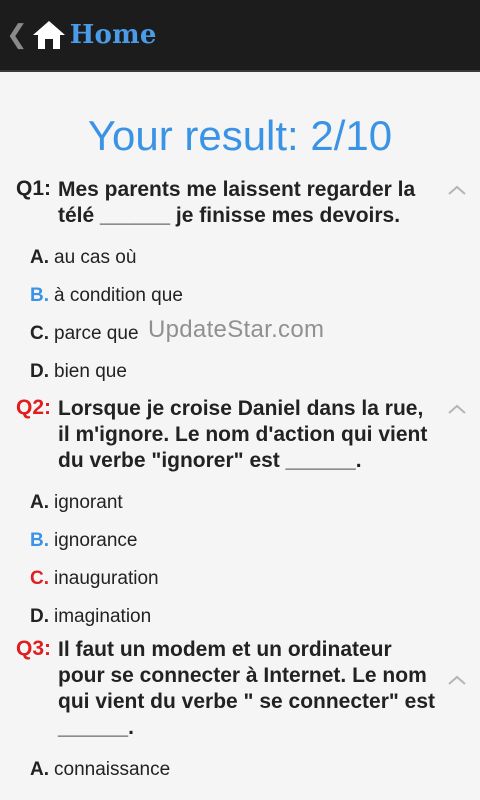 The width and height of the screenshot is (480, 800). Describe the element at coordinates (96, 333) in the screenshot. I see `answer-text: parce que` at that location.